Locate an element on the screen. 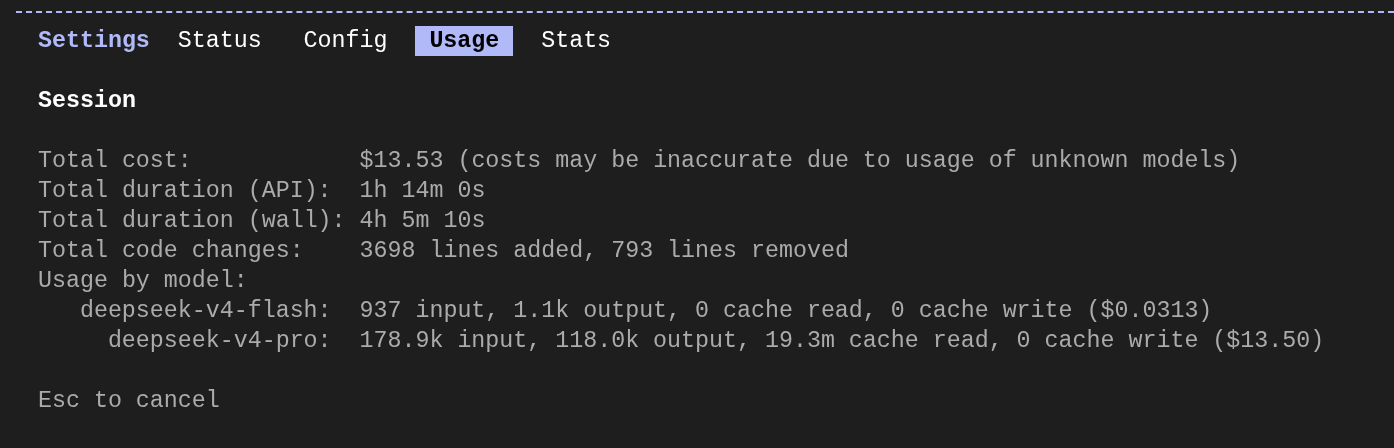 The height and width of the screenshot is (448, 1394). tab: Usage is located at coordinates (464, 41).